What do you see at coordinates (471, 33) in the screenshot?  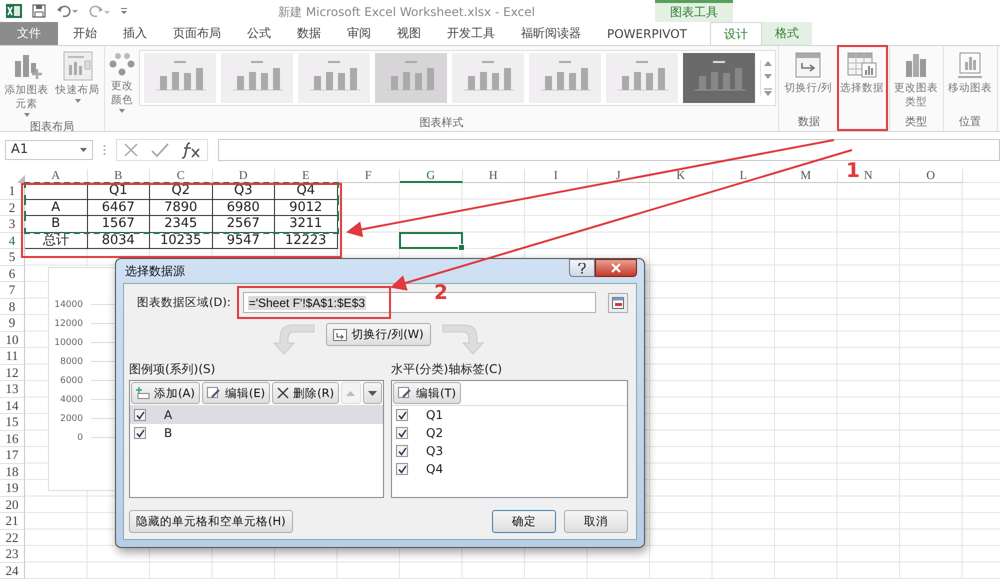 I see `ribbon-tab: 开发工具` at bounding box center [471, 33].